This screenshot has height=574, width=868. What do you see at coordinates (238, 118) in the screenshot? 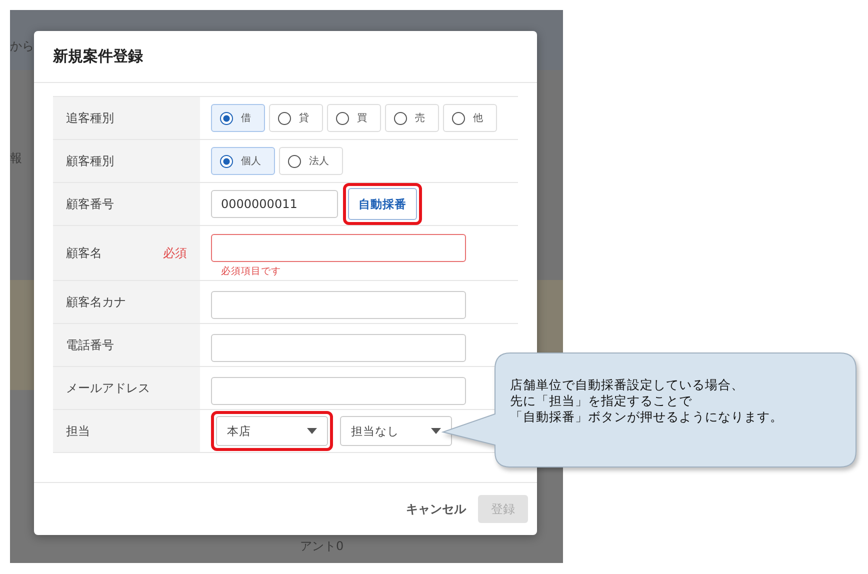
I see `radio-option: 借` at bounding box center [238, 118].